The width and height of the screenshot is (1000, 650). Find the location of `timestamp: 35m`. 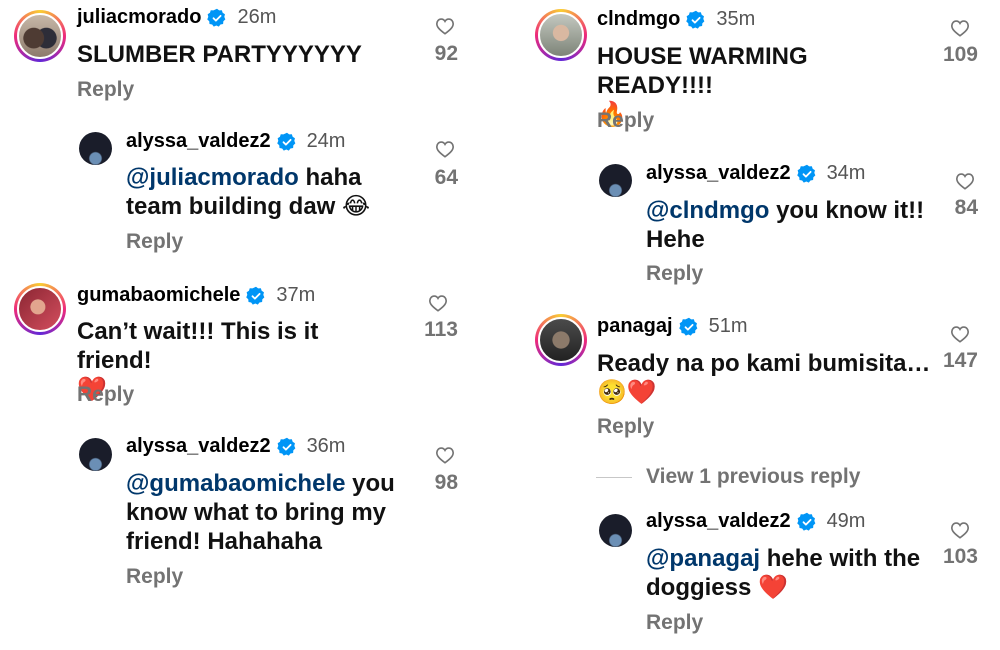

timestamp: 35m is located at coordinates (735, 19).